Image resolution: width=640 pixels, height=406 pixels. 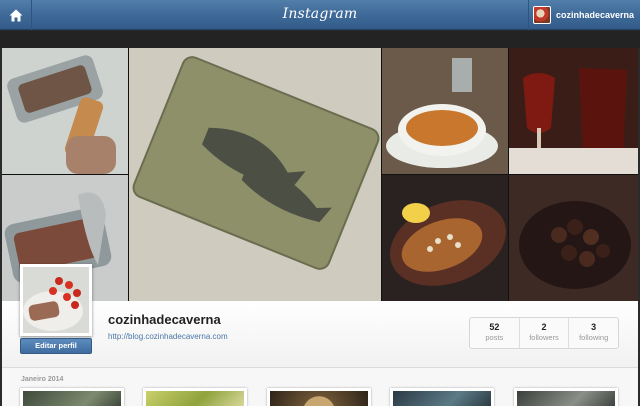 What do you see at coordinates (445, 111) in the screenshot?
I see `mosaic-photo-soup-cup` at bounding box center [445, 111].